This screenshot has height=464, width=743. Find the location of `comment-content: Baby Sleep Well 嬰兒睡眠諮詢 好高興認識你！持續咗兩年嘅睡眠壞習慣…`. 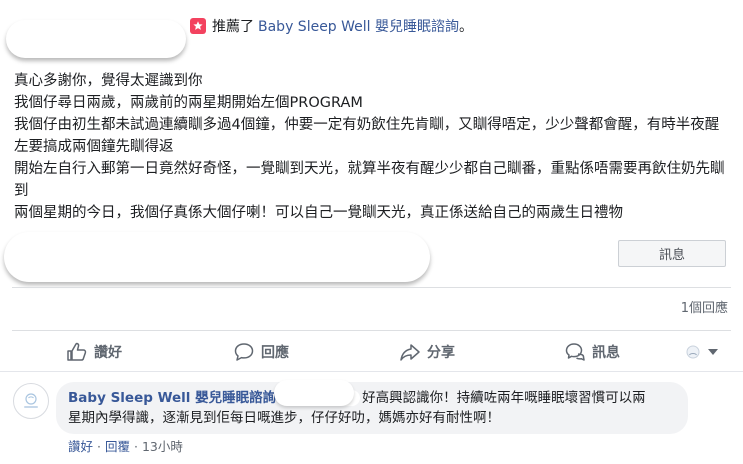

comment-content: Baby Sleep Well 嬰兒睡眠諮詢 好高興認識你！持續咗兩年嘅睡眠壞習慣… is located at coordinates (375, 408).